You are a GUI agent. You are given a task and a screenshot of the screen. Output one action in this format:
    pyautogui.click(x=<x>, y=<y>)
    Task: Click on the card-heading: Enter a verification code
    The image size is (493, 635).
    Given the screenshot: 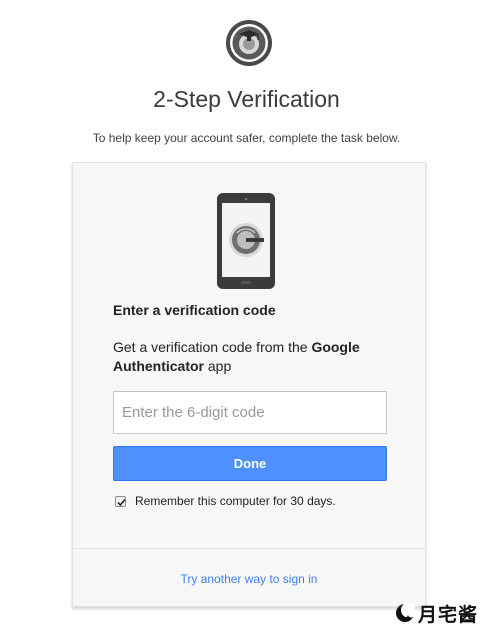 What is the action you would take?
    pyautogui.click(x=194, y=310)
    